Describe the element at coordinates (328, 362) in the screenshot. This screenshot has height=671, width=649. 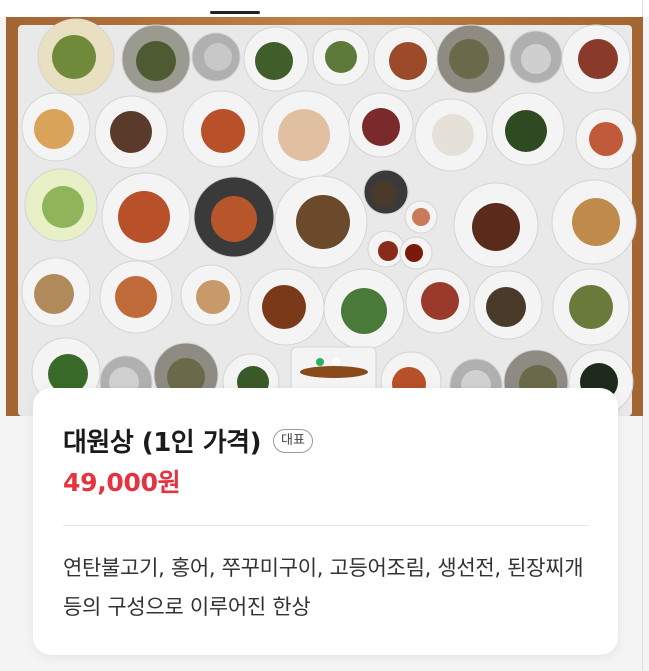
I see `carousel-pager` at that location.